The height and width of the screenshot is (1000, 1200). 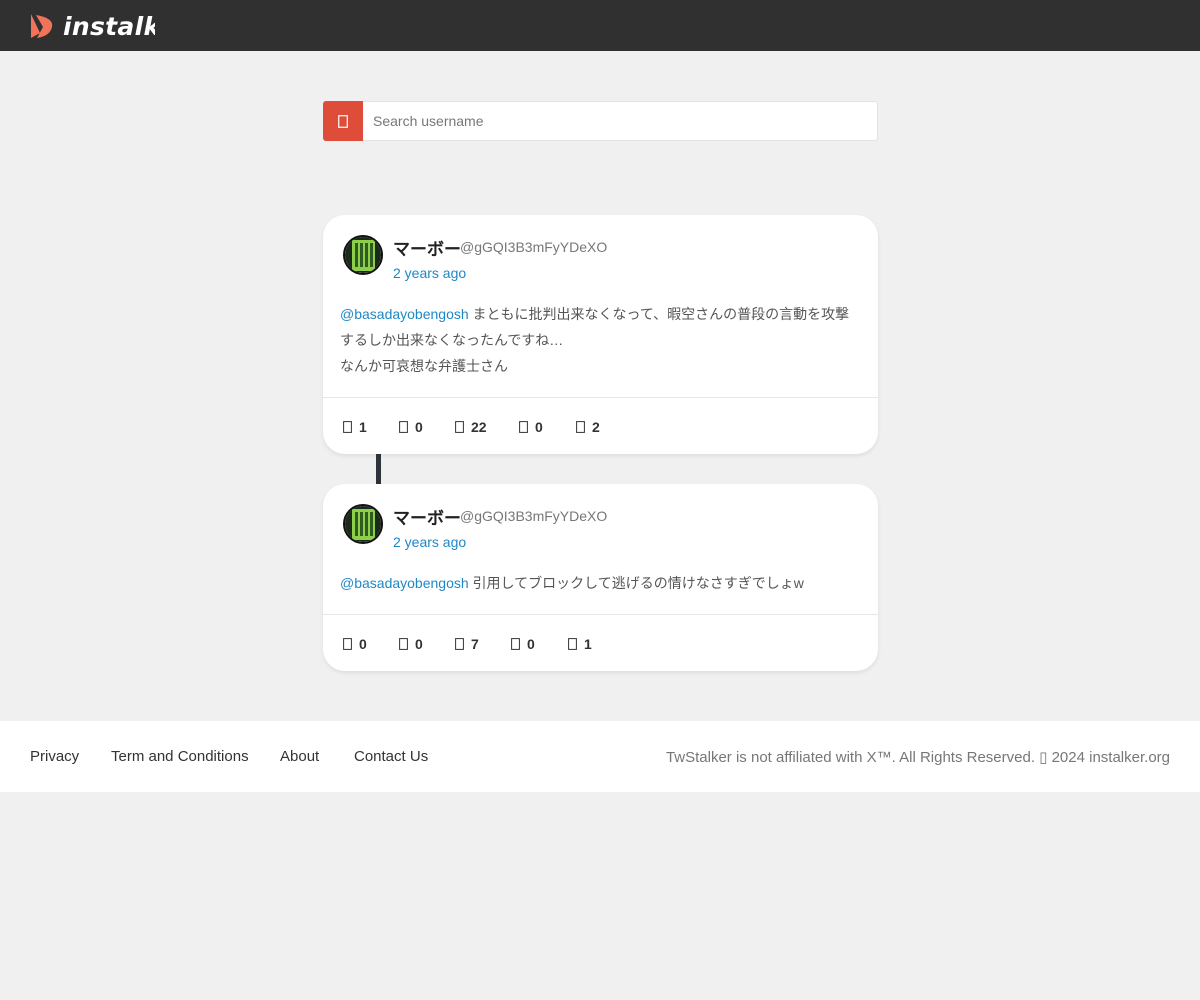 I want to click on search-bar, so click(x=600, y=121).